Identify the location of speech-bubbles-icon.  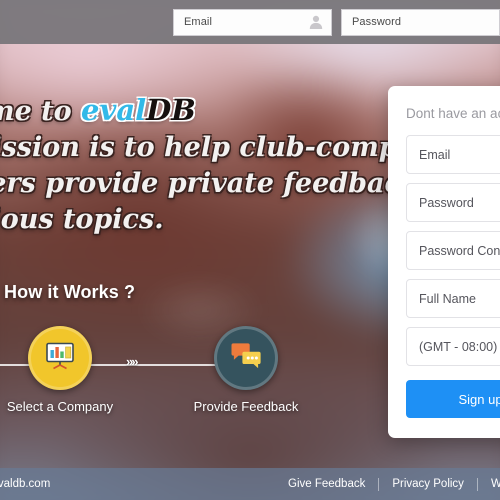
(246, 358).